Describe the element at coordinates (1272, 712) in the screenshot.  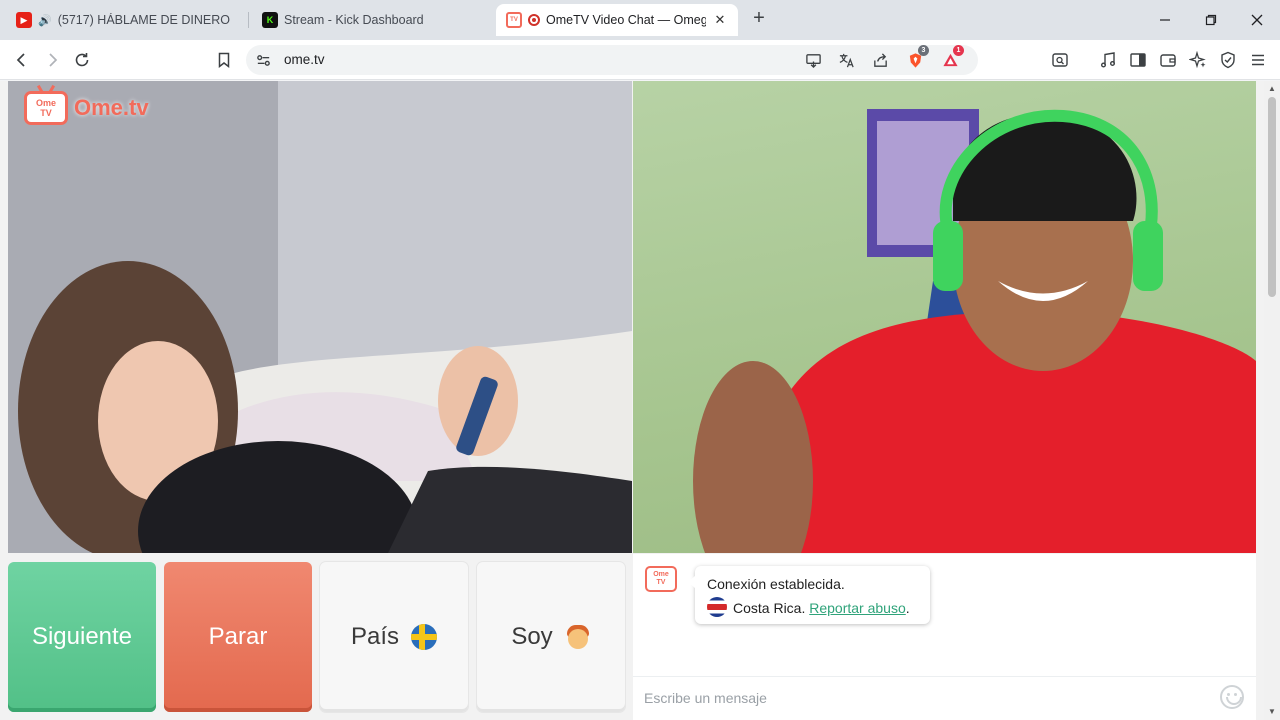
I see `scroll-down-icon: ▼` at that location.